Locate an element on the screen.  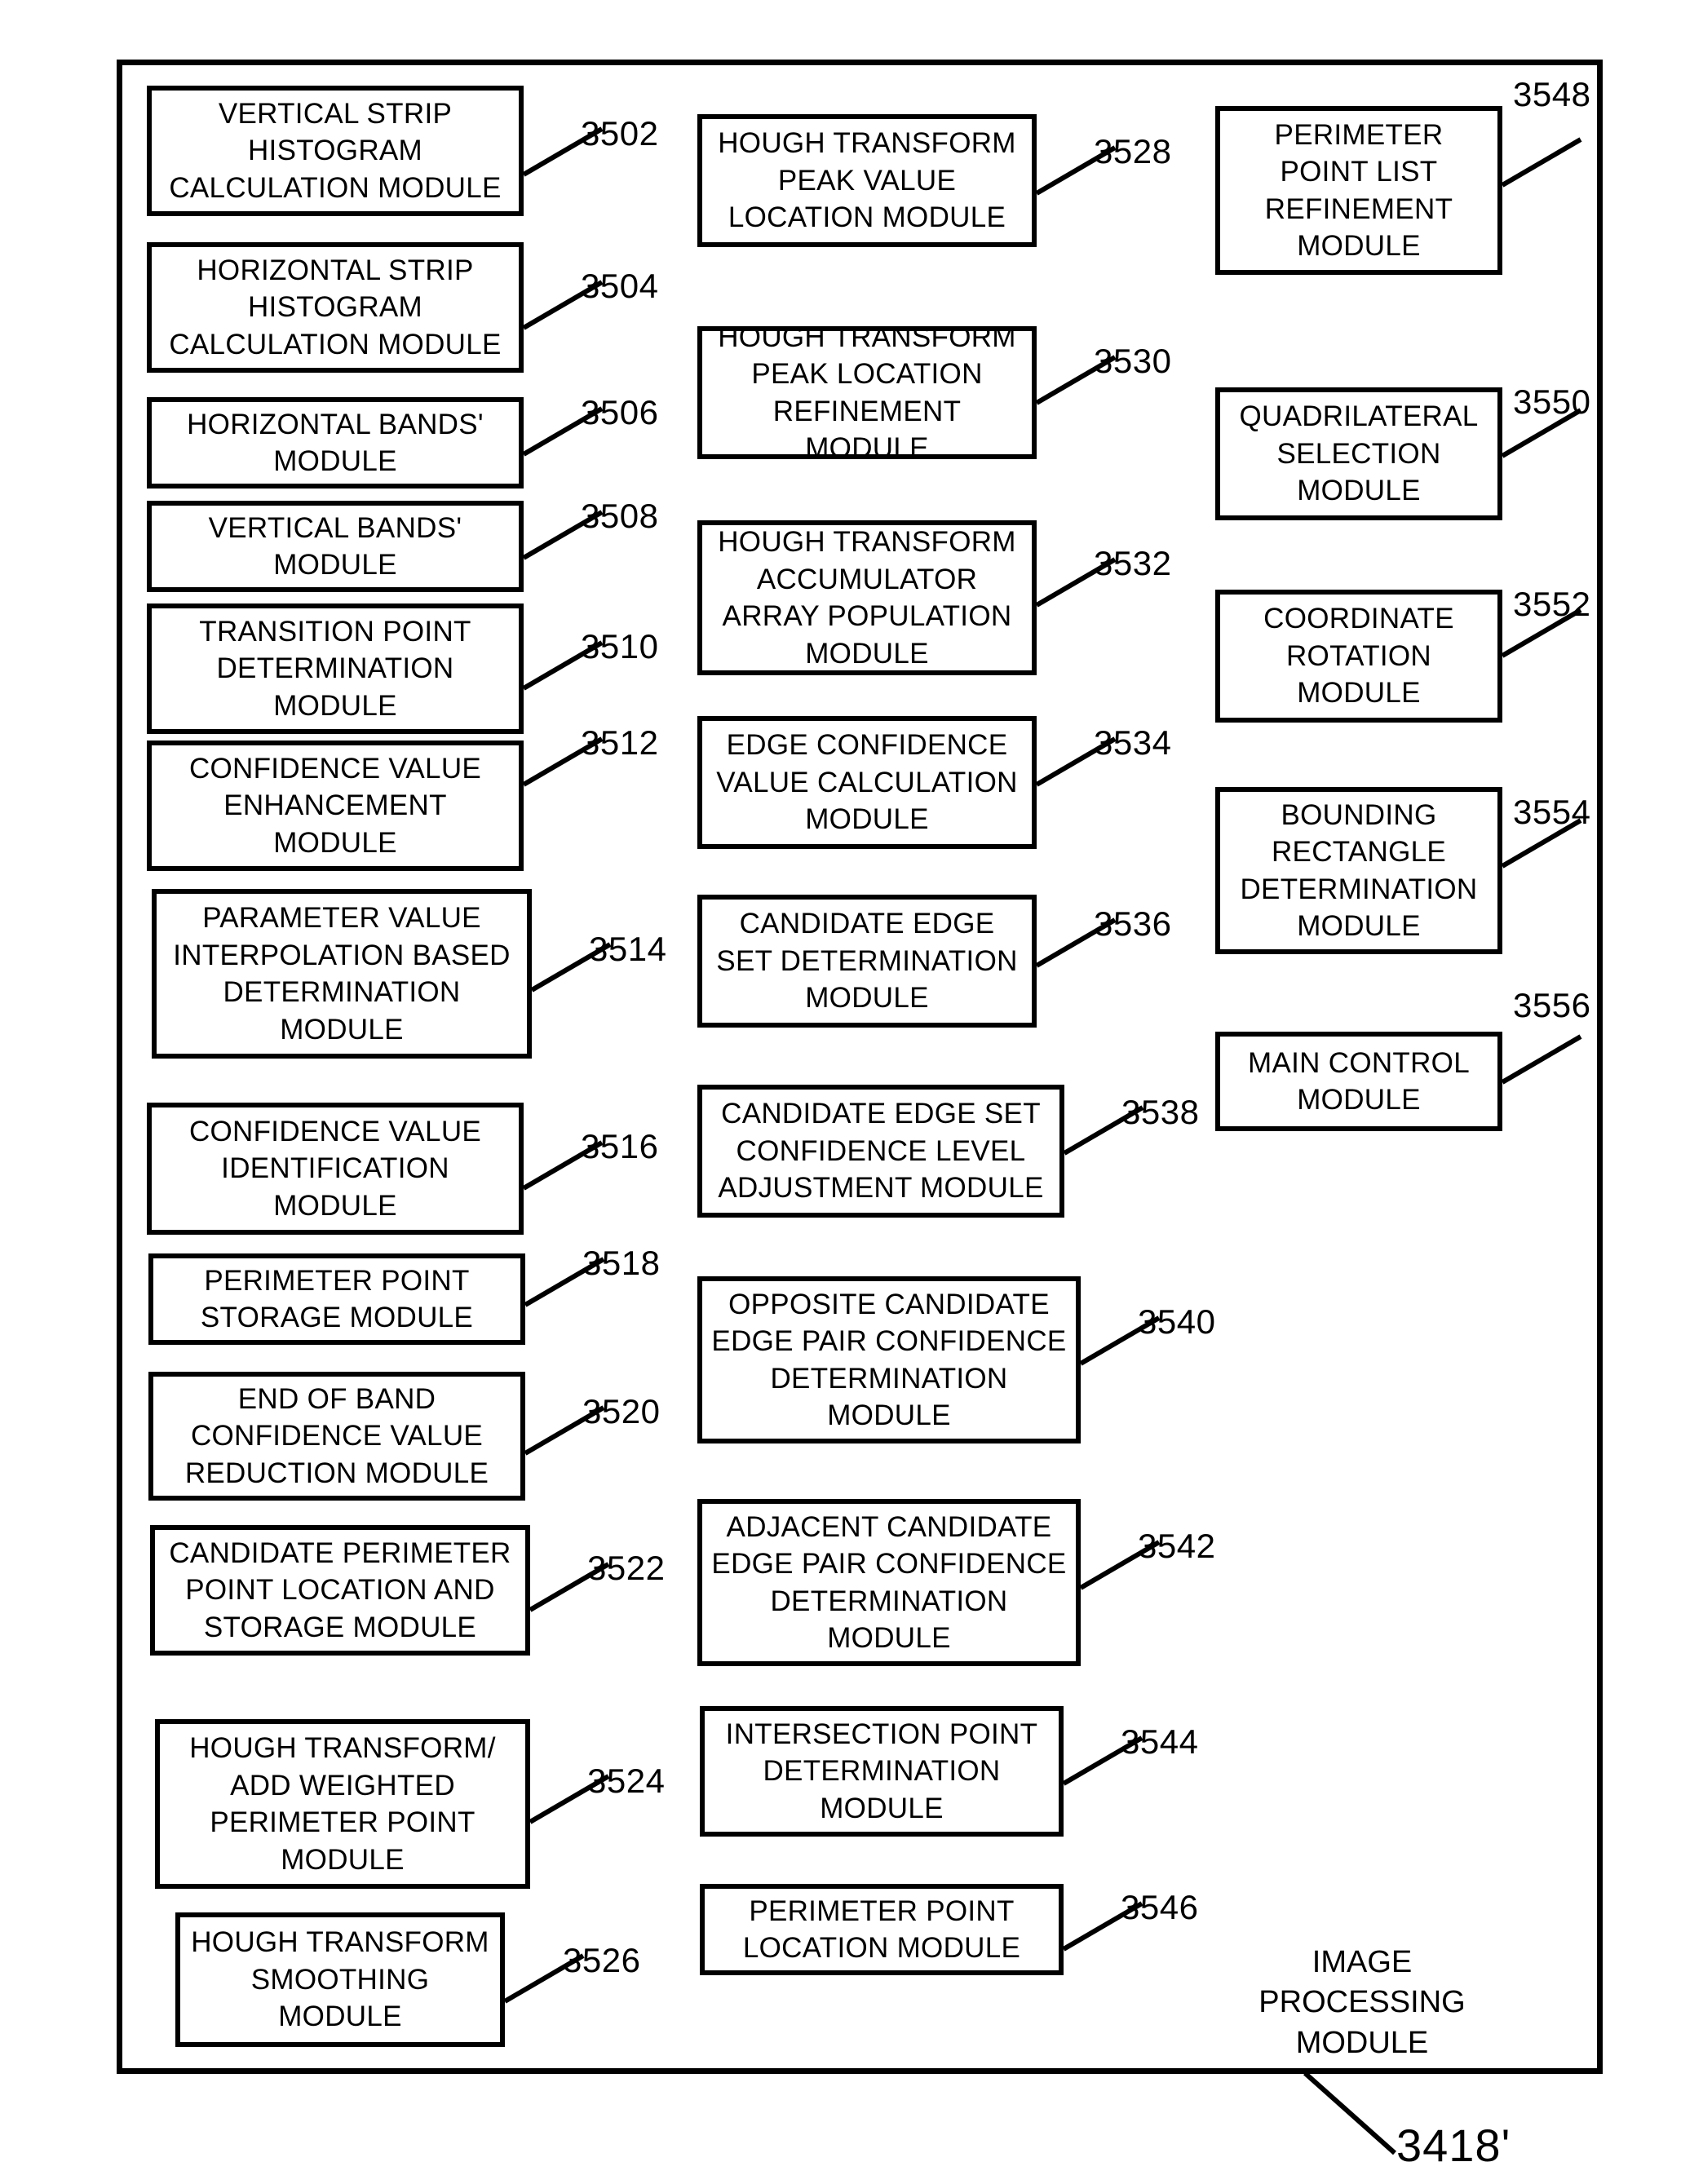
module-box-3536: CANDIDATE EDGE SET DETERMINATION MODULE is located at coordinates (867, 961).